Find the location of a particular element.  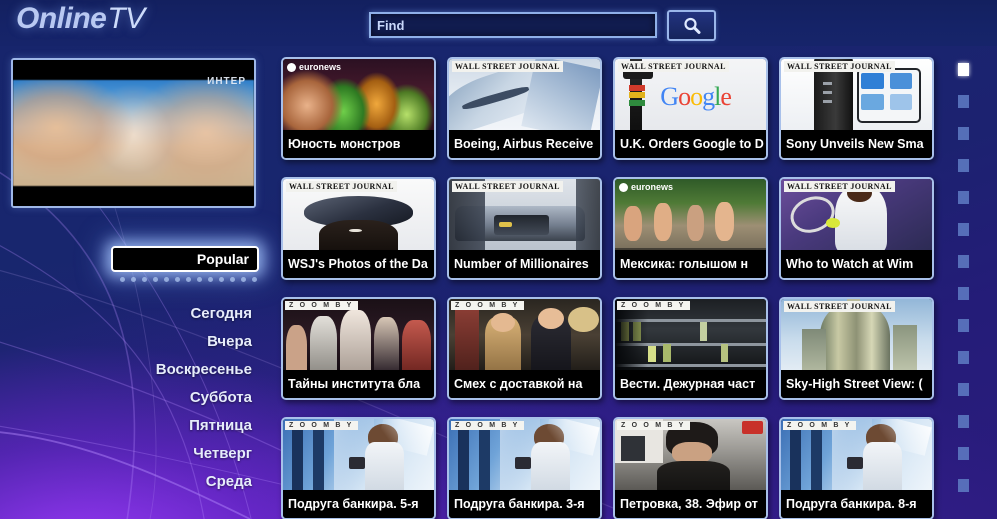

video-still-image is located at coordinates (133, 133).